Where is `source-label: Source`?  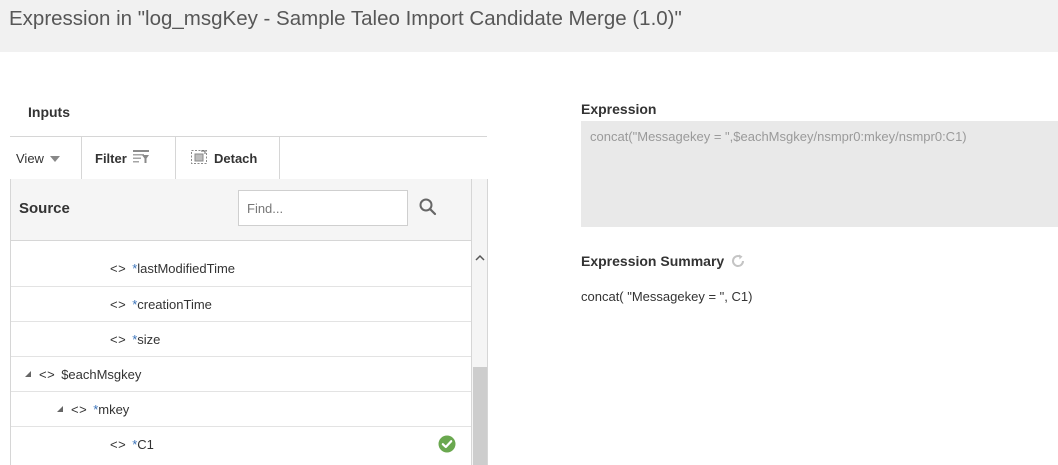 source-label: Source is located at coordinates (44, 208).